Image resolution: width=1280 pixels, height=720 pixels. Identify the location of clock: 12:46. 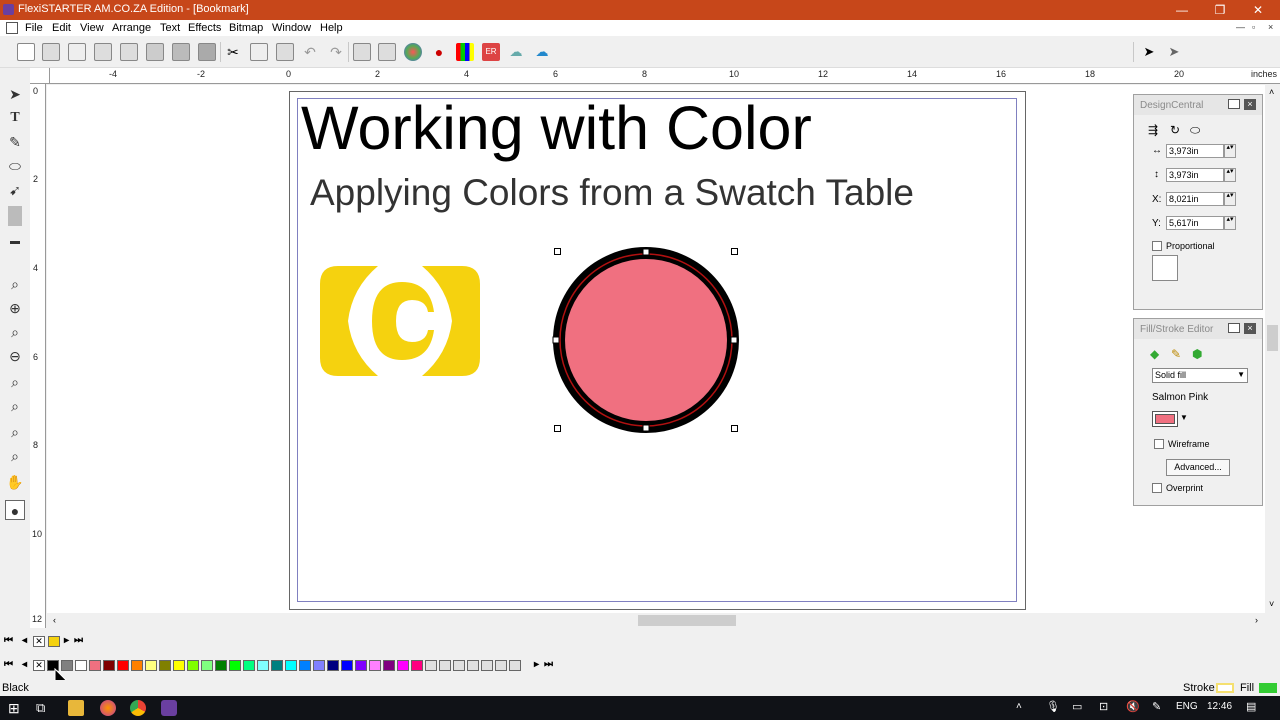
(1219, 706).